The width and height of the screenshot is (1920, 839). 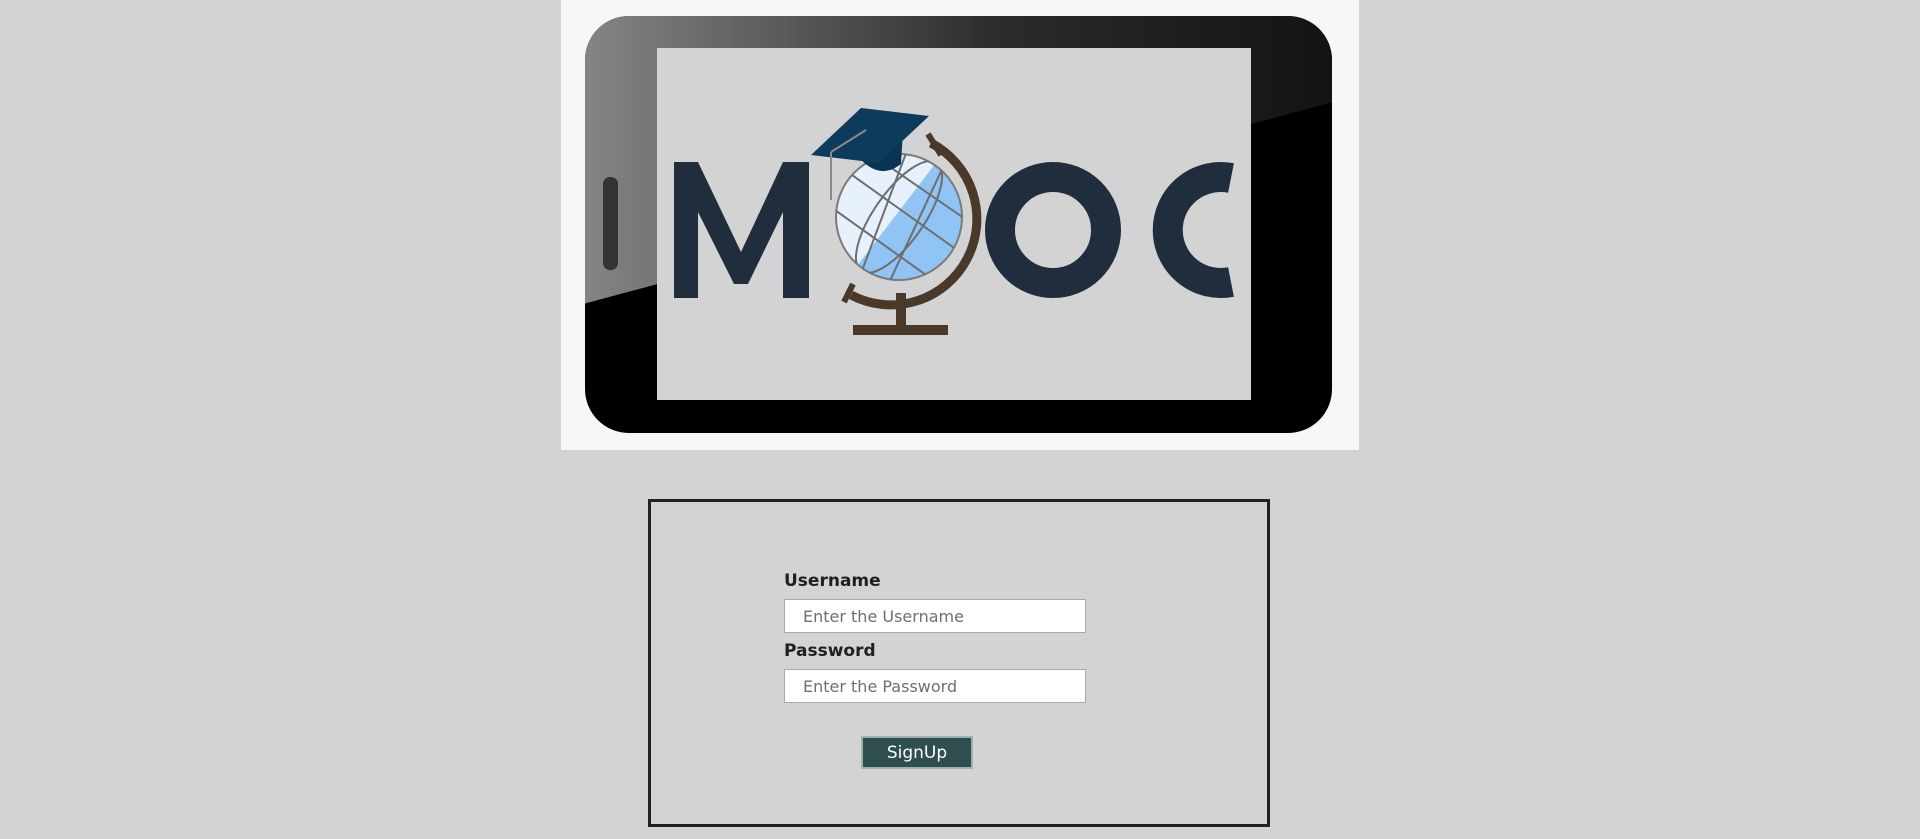 I want to click on password-label: Password, so click(x=830, y=651).